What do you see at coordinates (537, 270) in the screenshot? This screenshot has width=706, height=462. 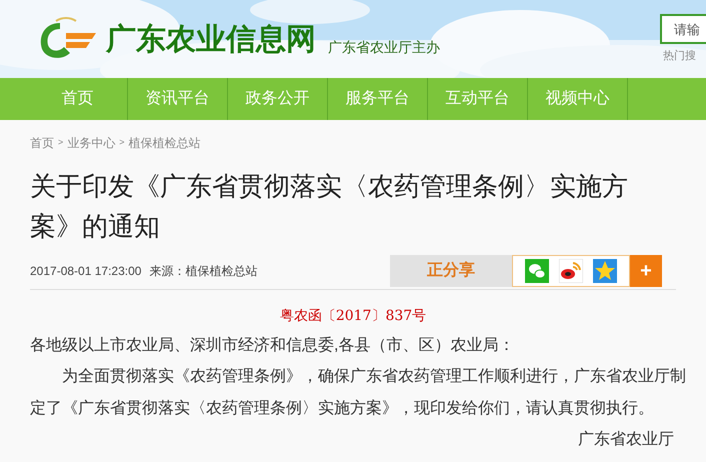 I see `chat-bubbles-icon` at bounding box center [537, 270].